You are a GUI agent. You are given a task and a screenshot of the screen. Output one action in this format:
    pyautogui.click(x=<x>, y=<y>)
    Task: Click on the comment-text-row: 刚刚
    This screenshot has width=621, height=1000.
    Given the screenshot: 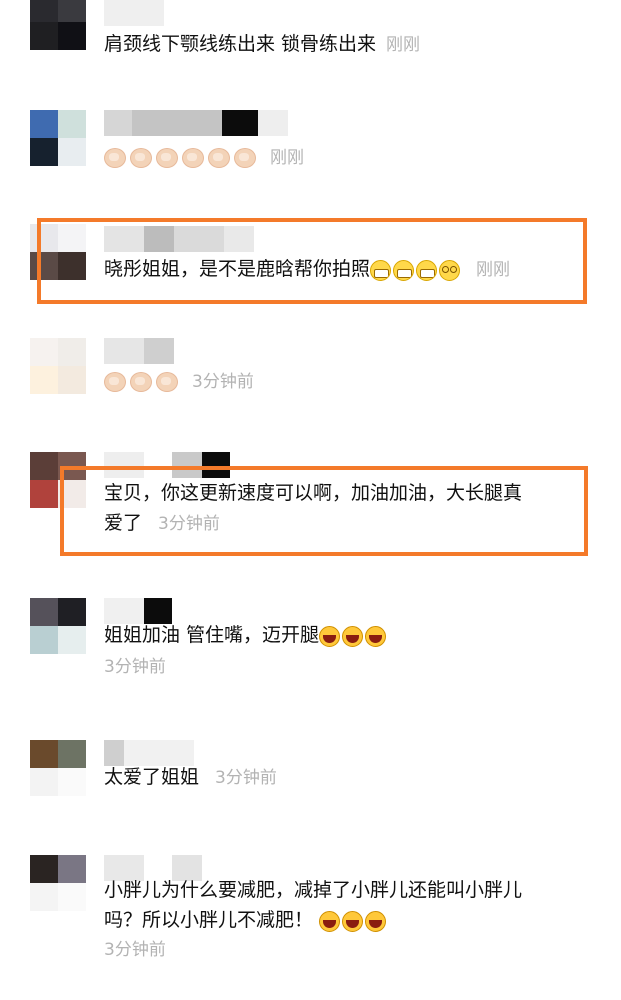 What is the action you would take?
    pyautogui.click(x=349, y=157)
    